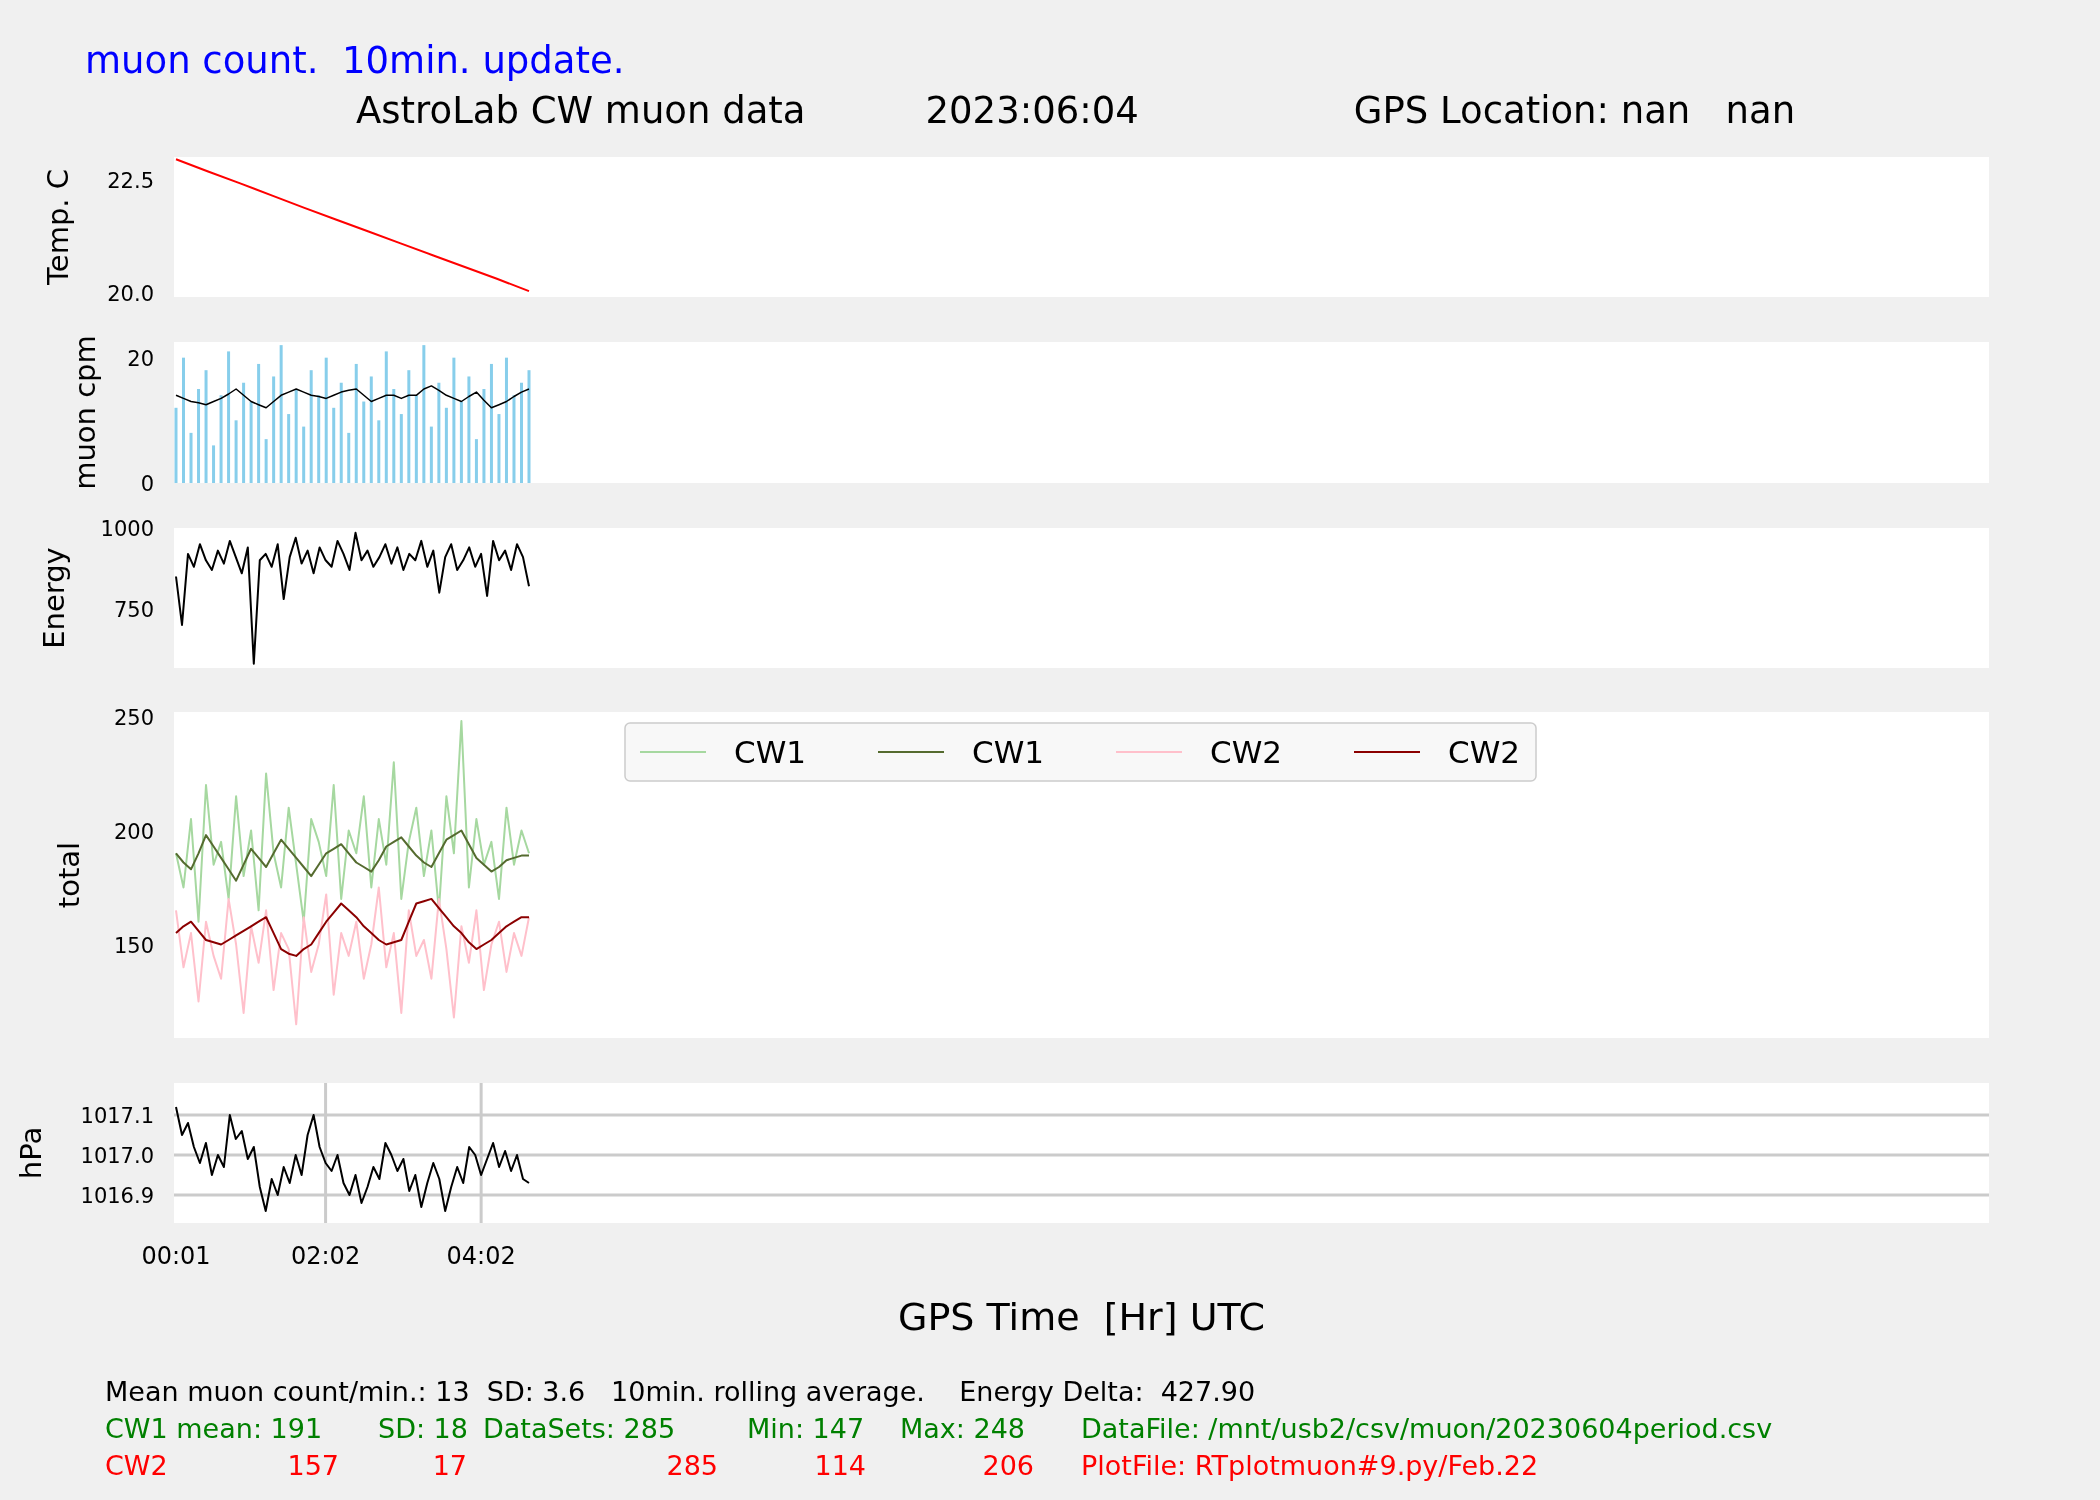 Image resolution: width=2100 pixels, height=1500 pixels. Describe the element at coordinates (130, 180) in the screenshot. I see `tick-label: 22.5` at that location.